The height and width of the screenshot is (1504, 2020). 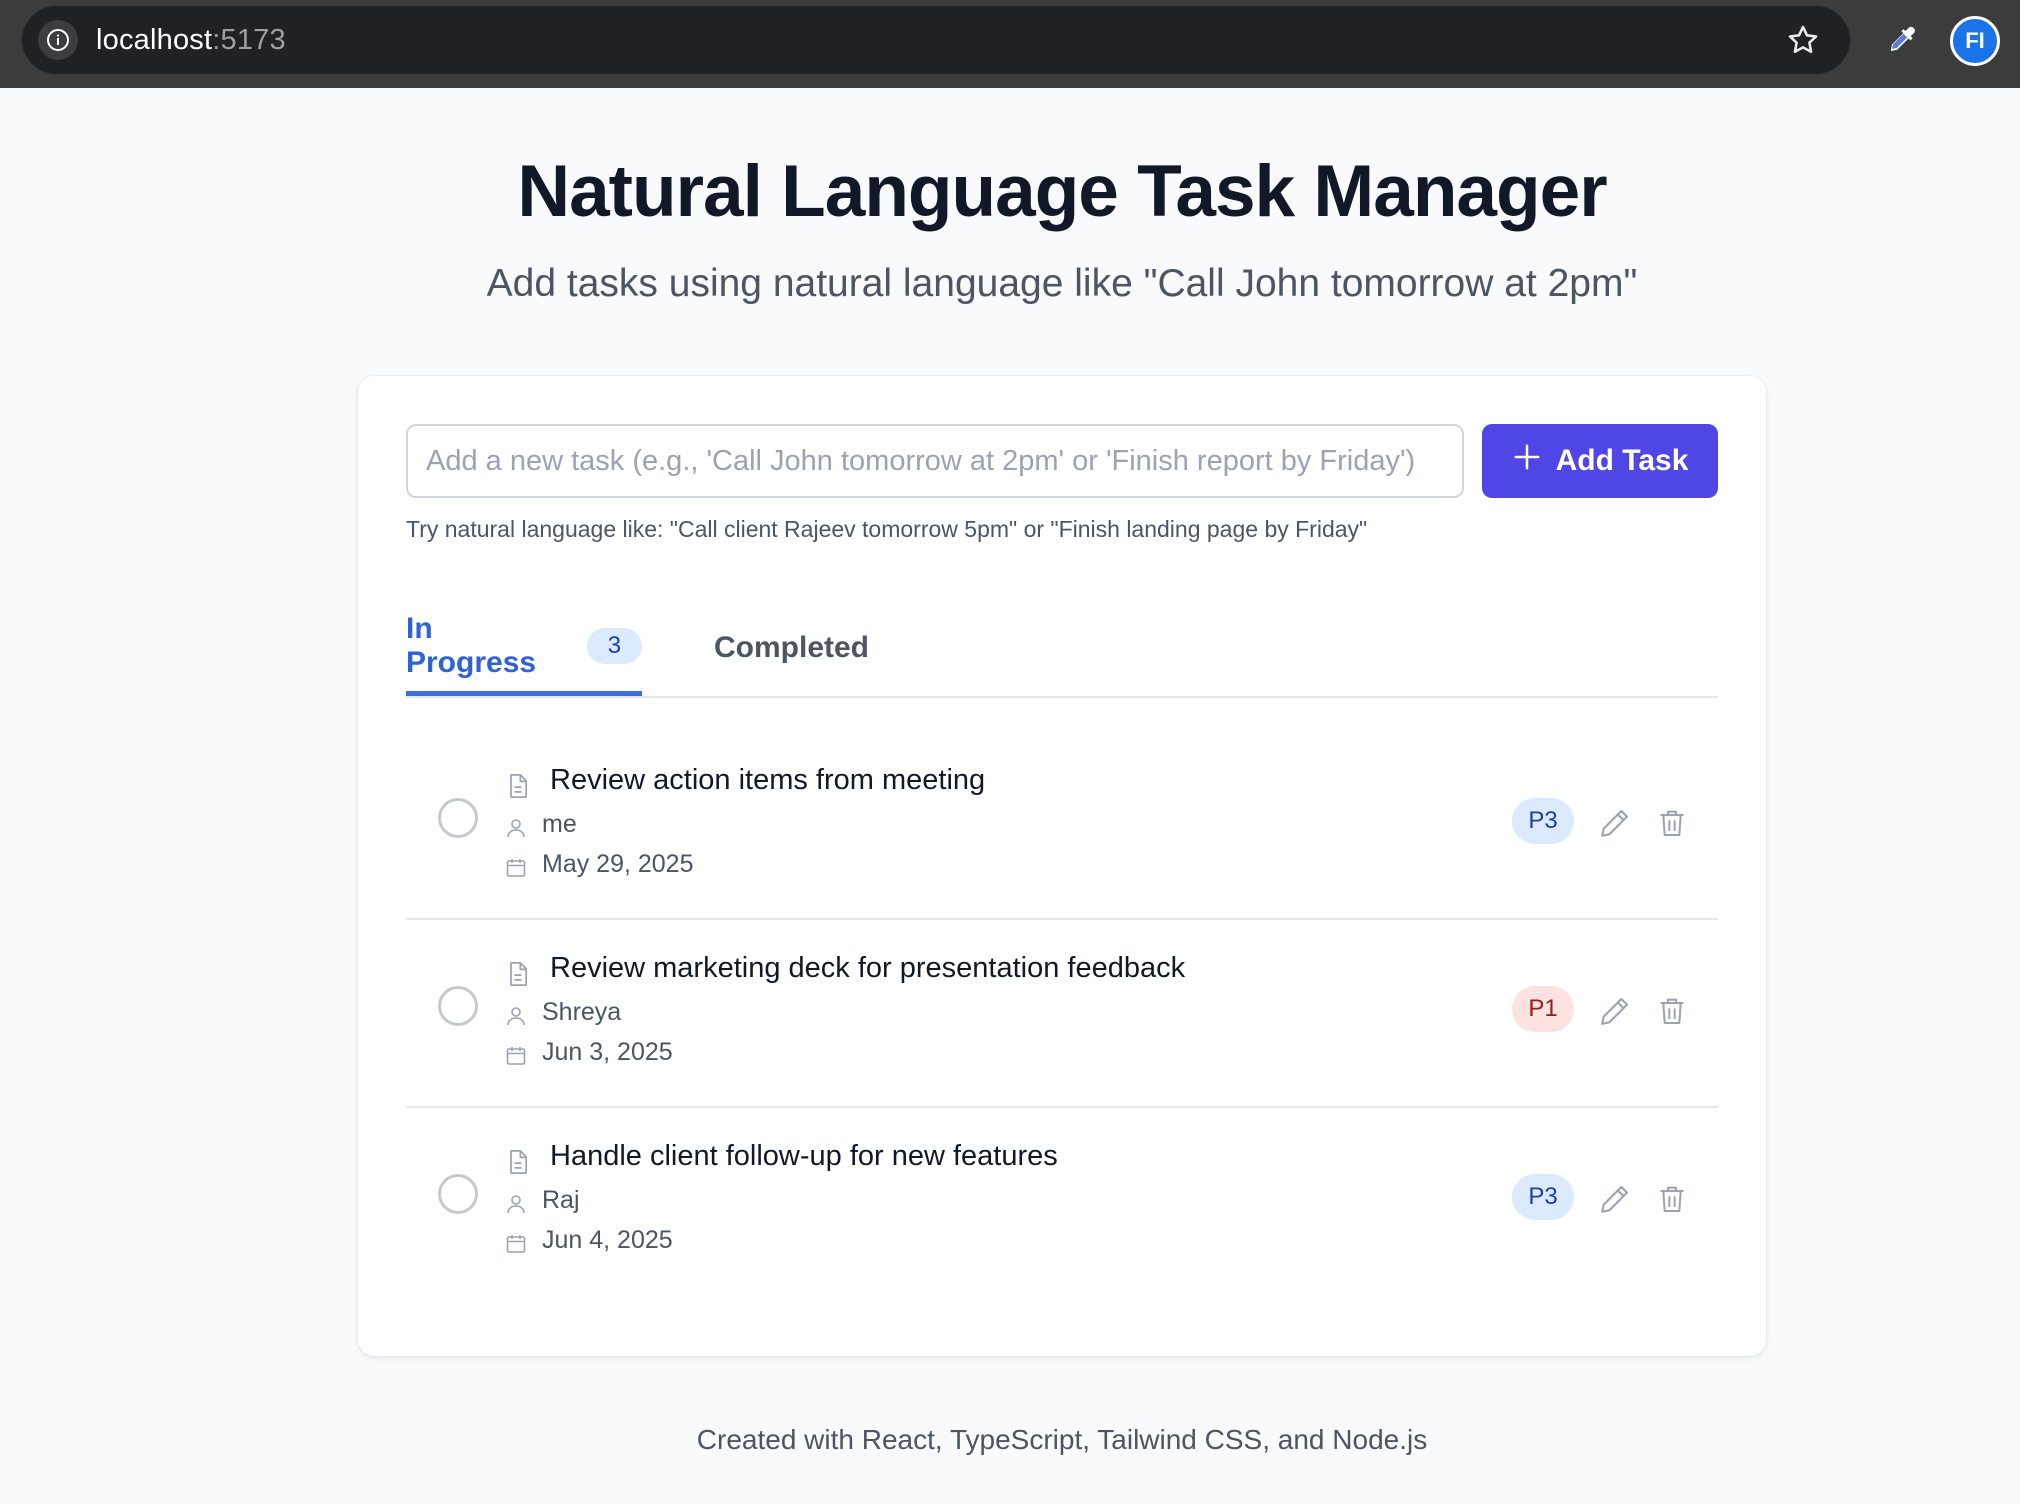 What do you see at coordinates (561, 1200) in the screenshot?
I see `task-assignee: Raj` at bounding box center [561, 1200].